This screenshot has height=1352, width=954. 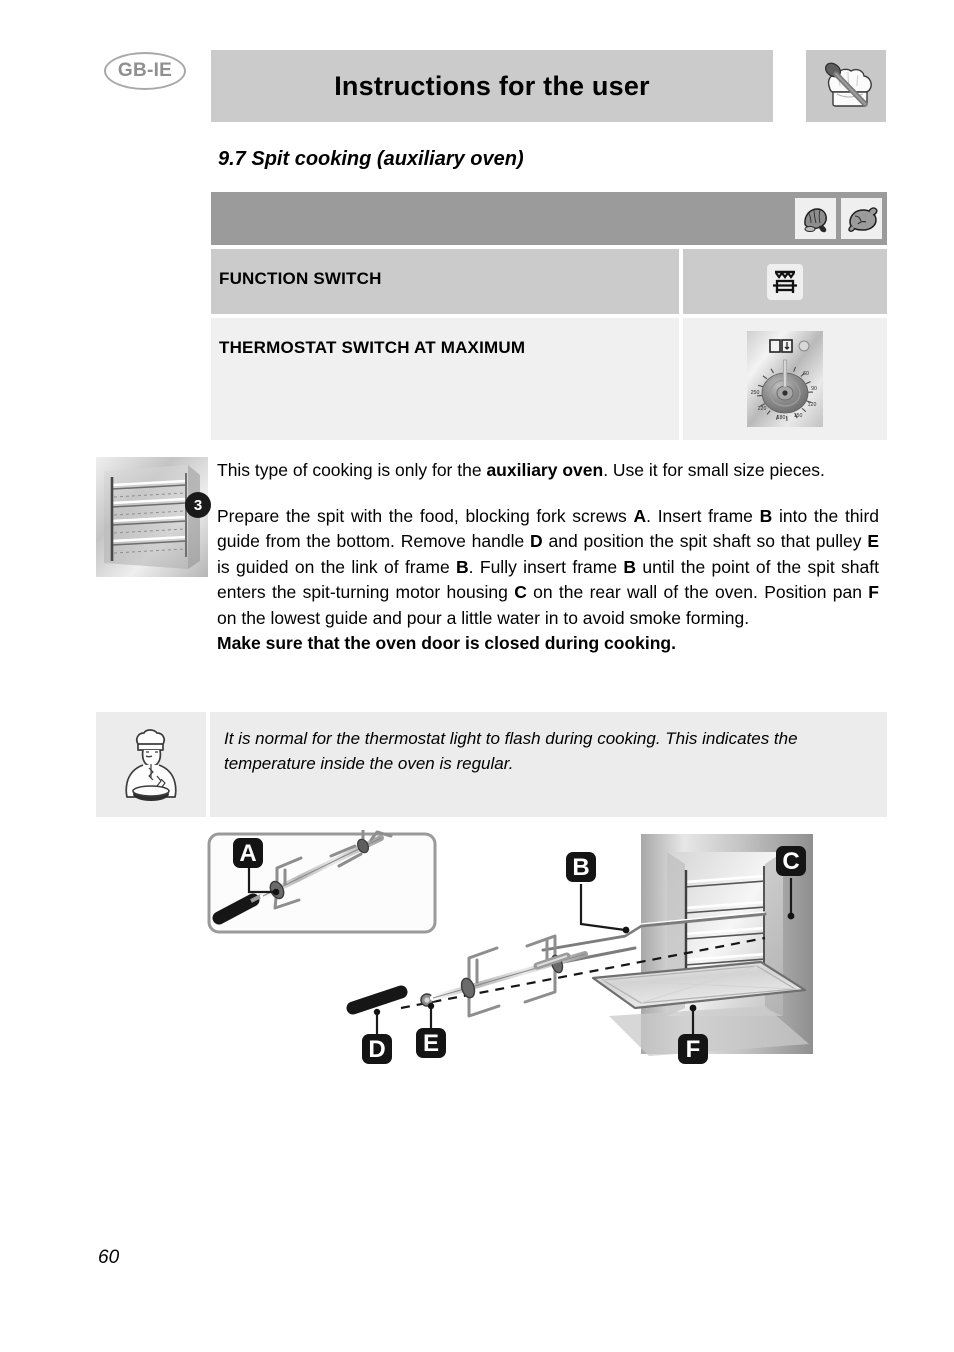 I want to click on svg-text: B, so click(x=580, y=867).